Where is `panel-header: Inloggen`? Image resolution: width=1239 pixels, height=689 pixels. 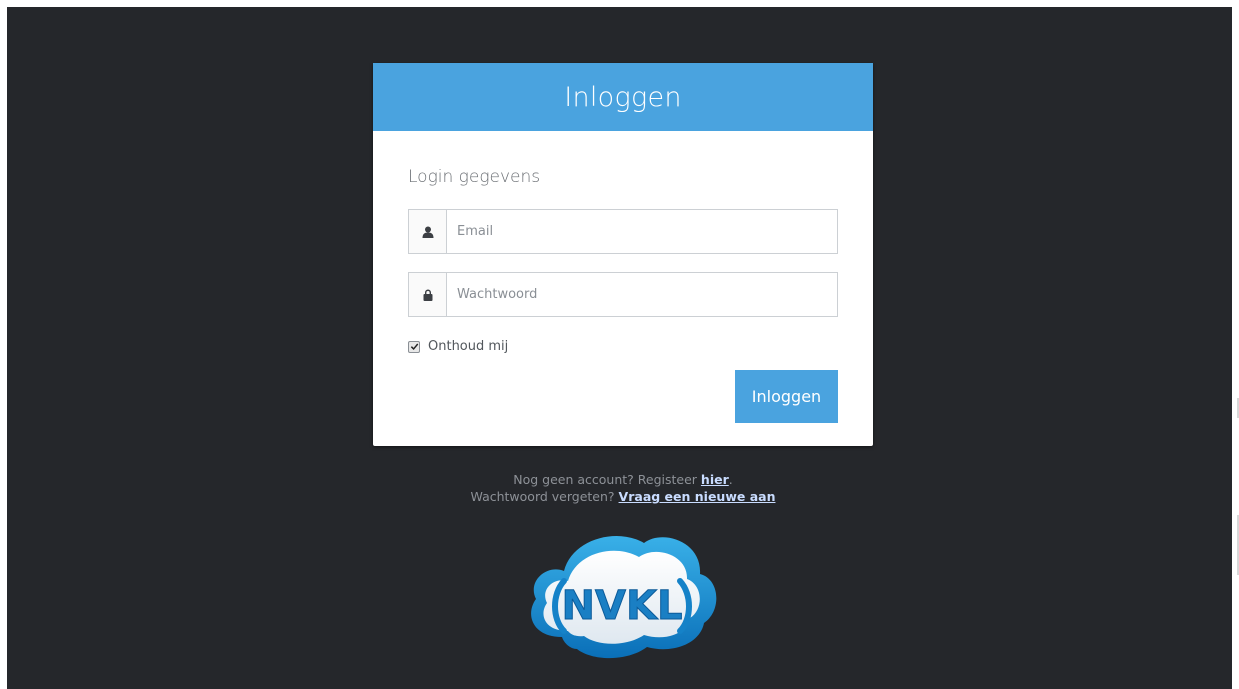 panel-header: Inloggen is located at coordinates (623, 97).